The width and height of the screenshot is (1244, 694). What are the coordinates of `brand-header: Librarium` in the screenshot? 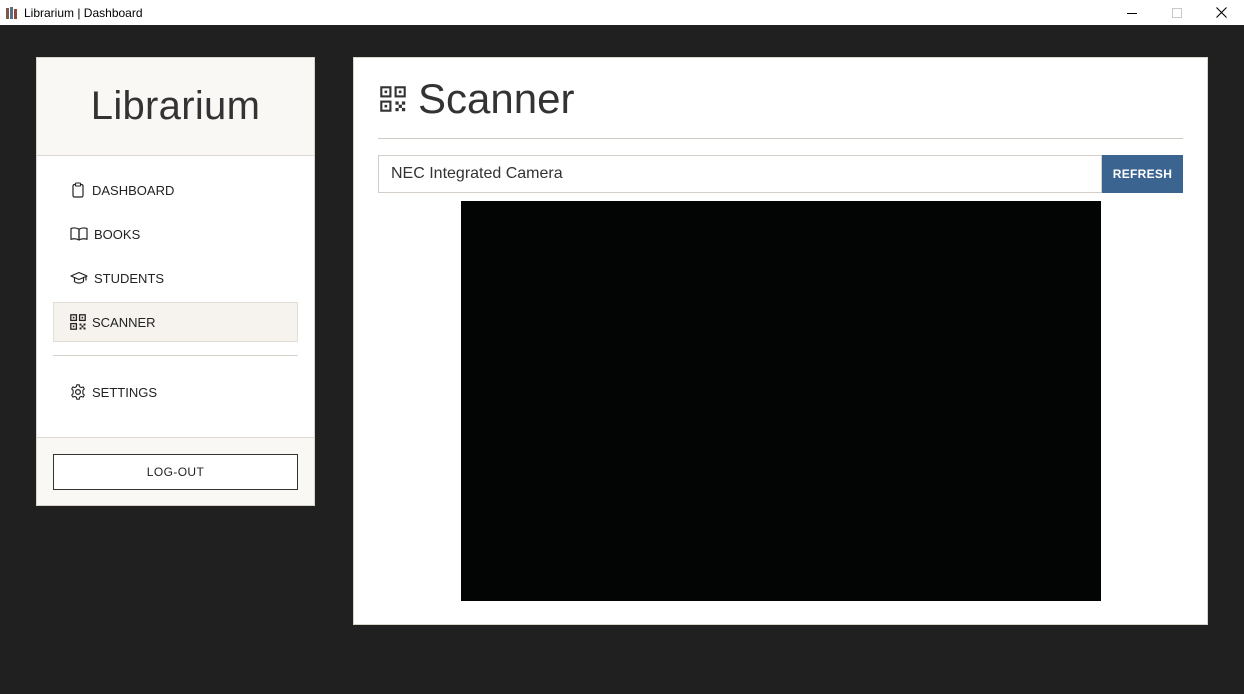 It's located at (175, 107).